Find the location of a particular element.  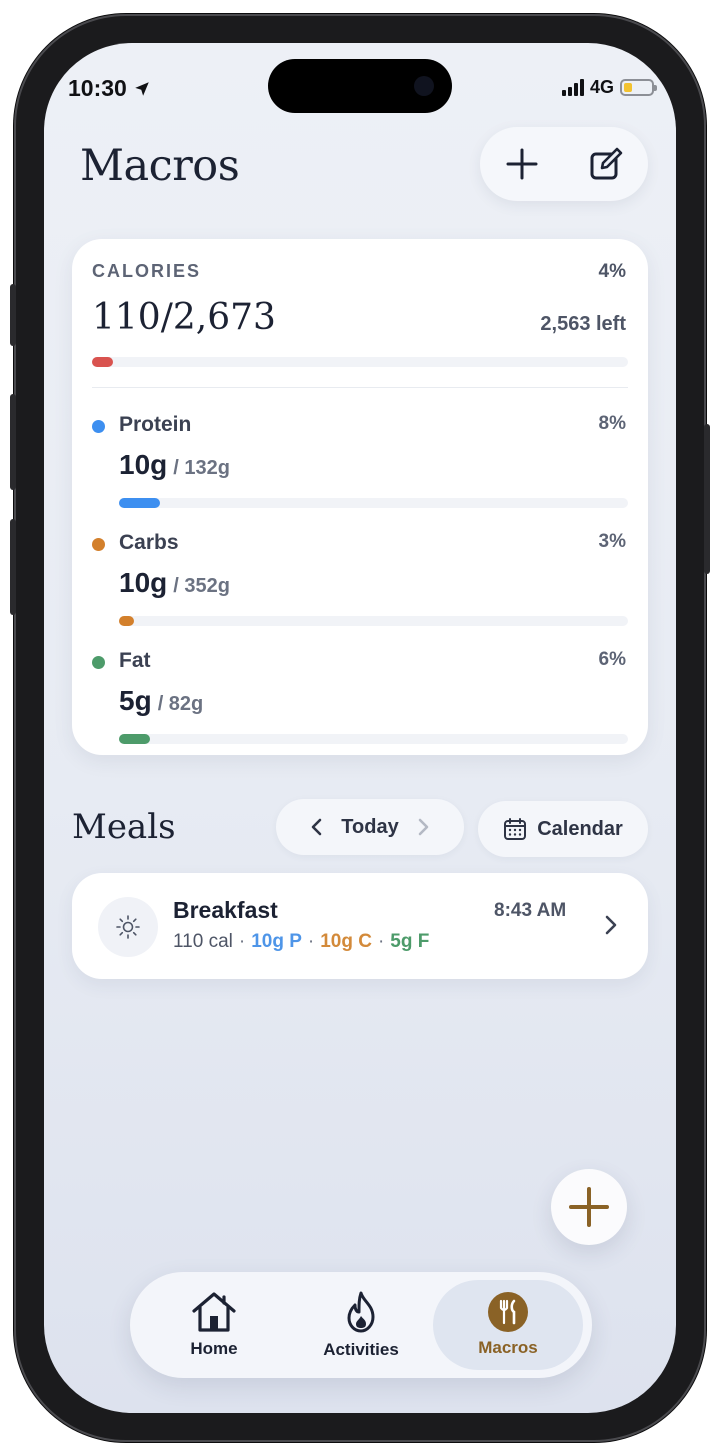

calories-percent: 4% is located at coordinates (612, 271).